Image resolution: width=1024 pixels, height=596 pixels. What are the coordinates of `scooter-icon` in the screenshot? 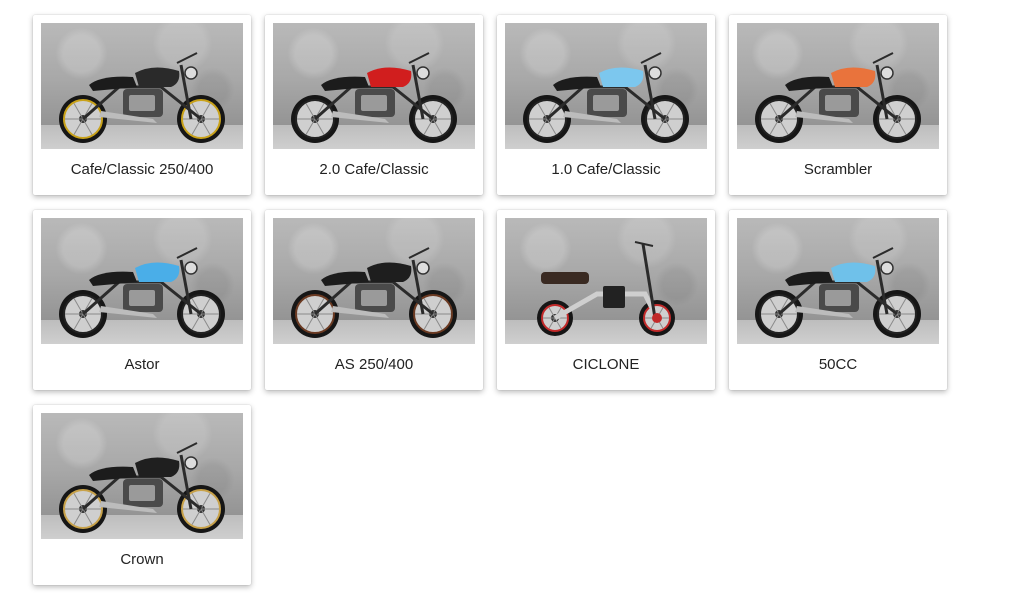 It's located at (606, 288).